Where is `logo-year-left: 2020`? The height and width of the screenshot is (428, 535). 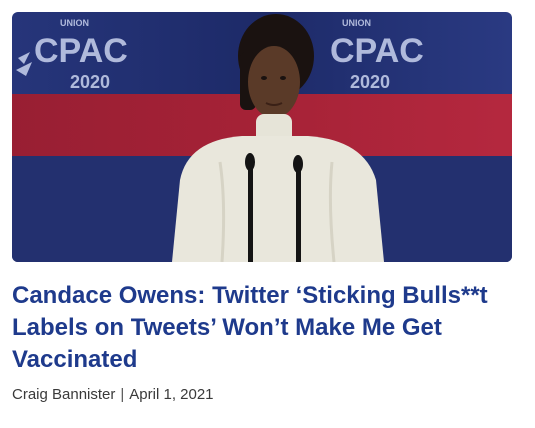
logo-year-left: 2020 is located at coordinates (90, 82).